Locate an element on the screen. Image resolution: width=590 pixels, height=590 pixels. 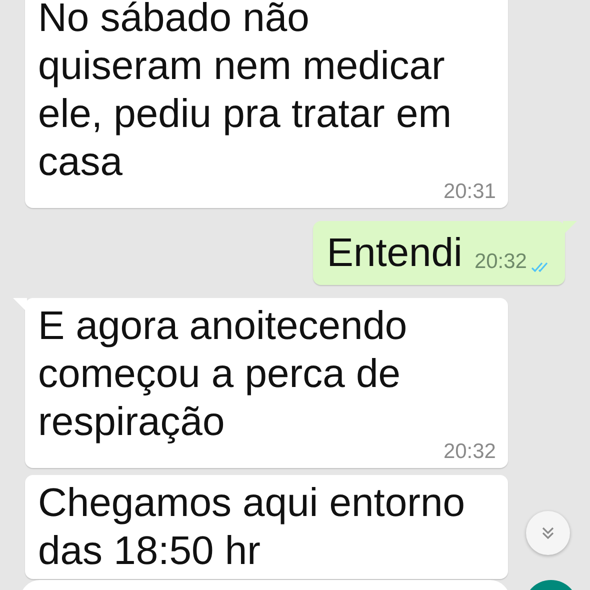
scroll-down-button is located at coordinates (548, 533).